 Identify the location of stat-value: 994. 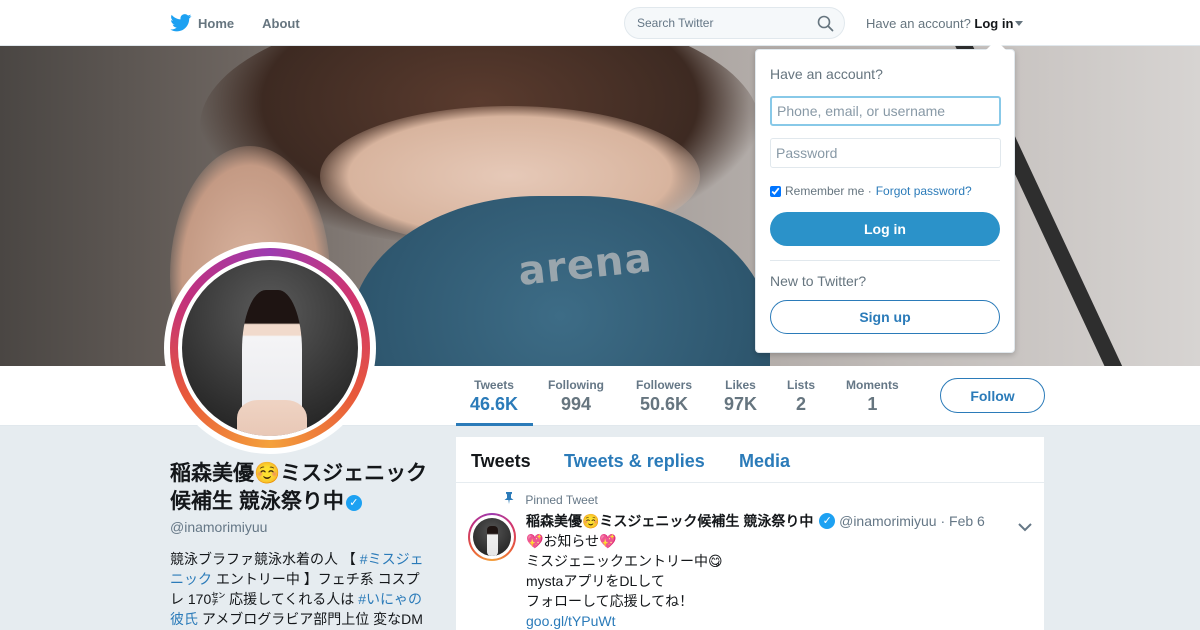
(576, 404).